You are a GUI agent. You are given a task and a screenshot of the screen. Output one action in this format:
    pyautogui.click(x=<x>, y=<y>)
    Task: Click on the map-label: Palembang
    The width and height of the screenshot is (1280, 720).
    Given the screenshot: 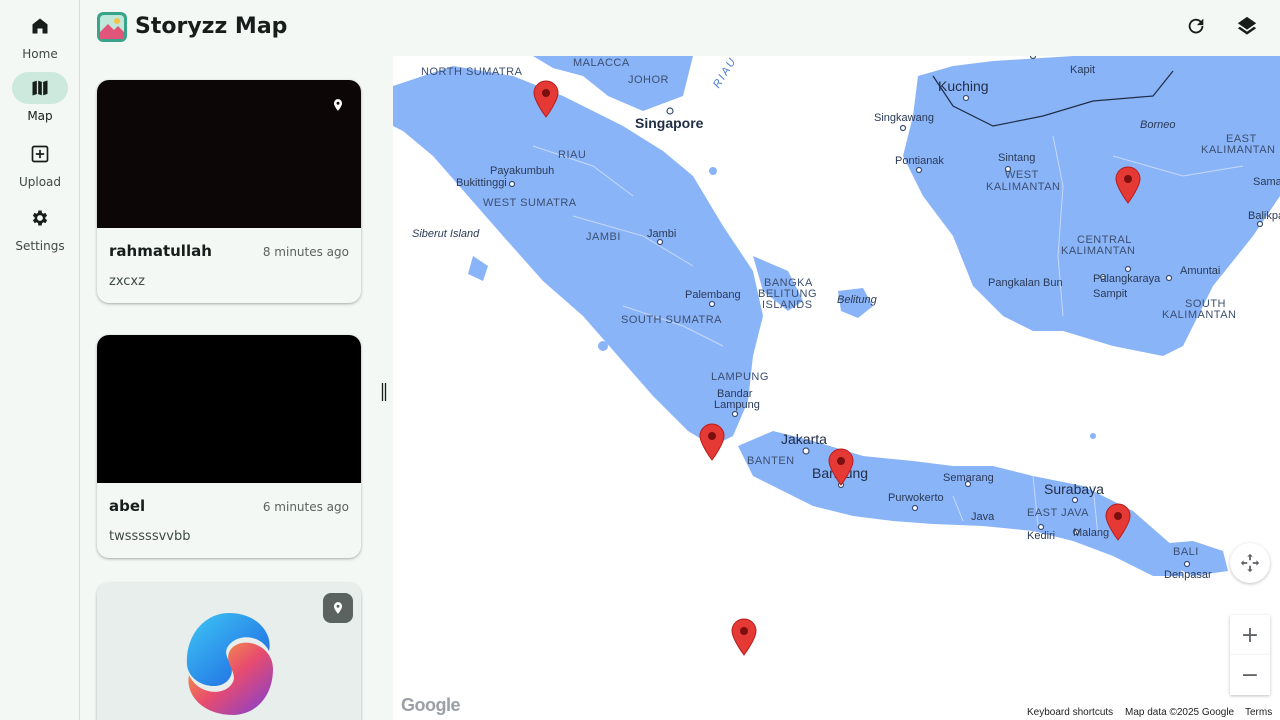 What is the action you would take?
    pyautogui.click(x=713, y=295)
    